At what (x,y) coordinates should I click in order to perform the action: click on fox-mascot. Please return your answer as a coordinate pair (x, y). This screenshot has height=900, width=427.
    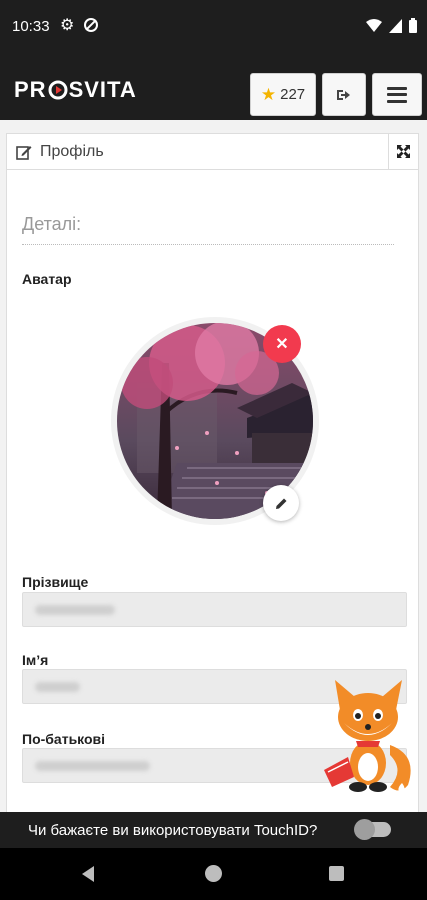
    Looking at the image, I should click on (370, 737).